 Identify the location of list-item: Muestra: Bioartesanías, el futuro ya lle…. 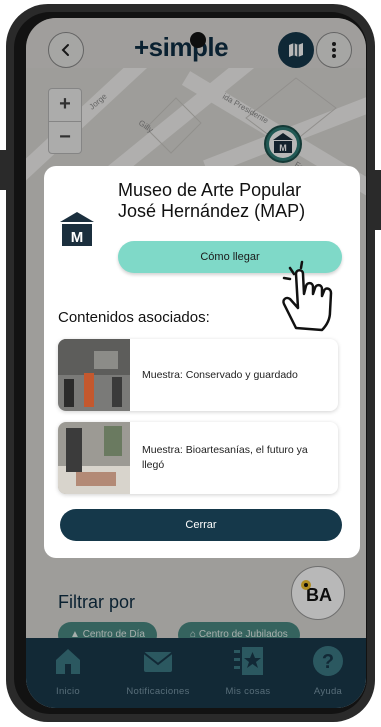
(198, 458).